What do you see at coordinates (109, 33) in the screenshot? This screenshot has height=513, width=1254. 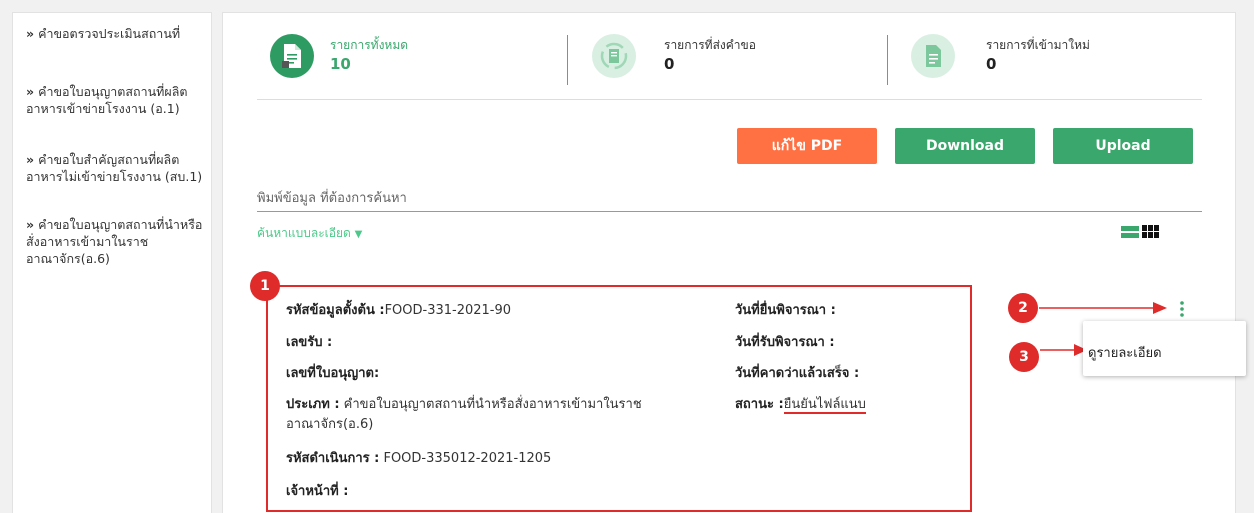 I see `sidebar-item-label: คำขอตรวจประเมินสถานที่` at bounding box center [109, 33].